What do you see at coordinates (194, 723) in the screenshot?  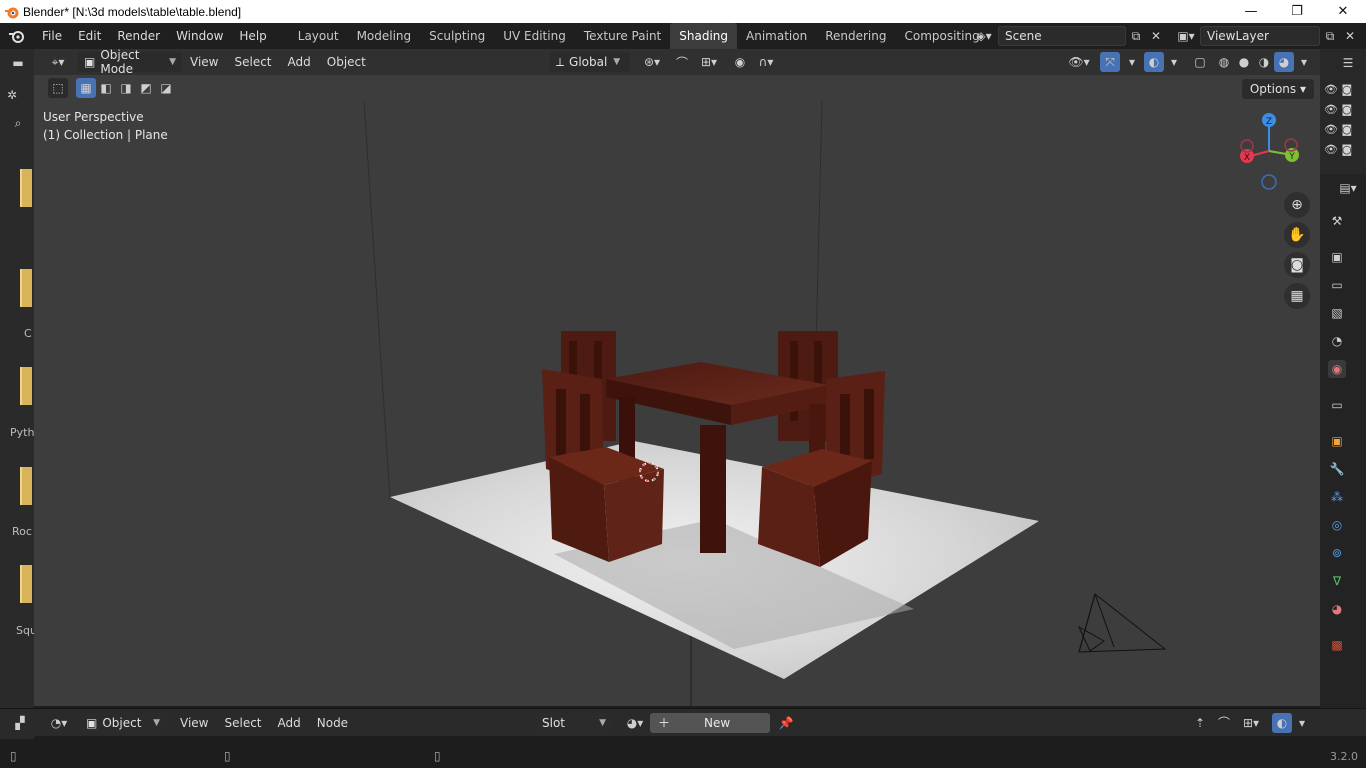 I see `shader-menu-view: View` at bounding box center [194, 723].